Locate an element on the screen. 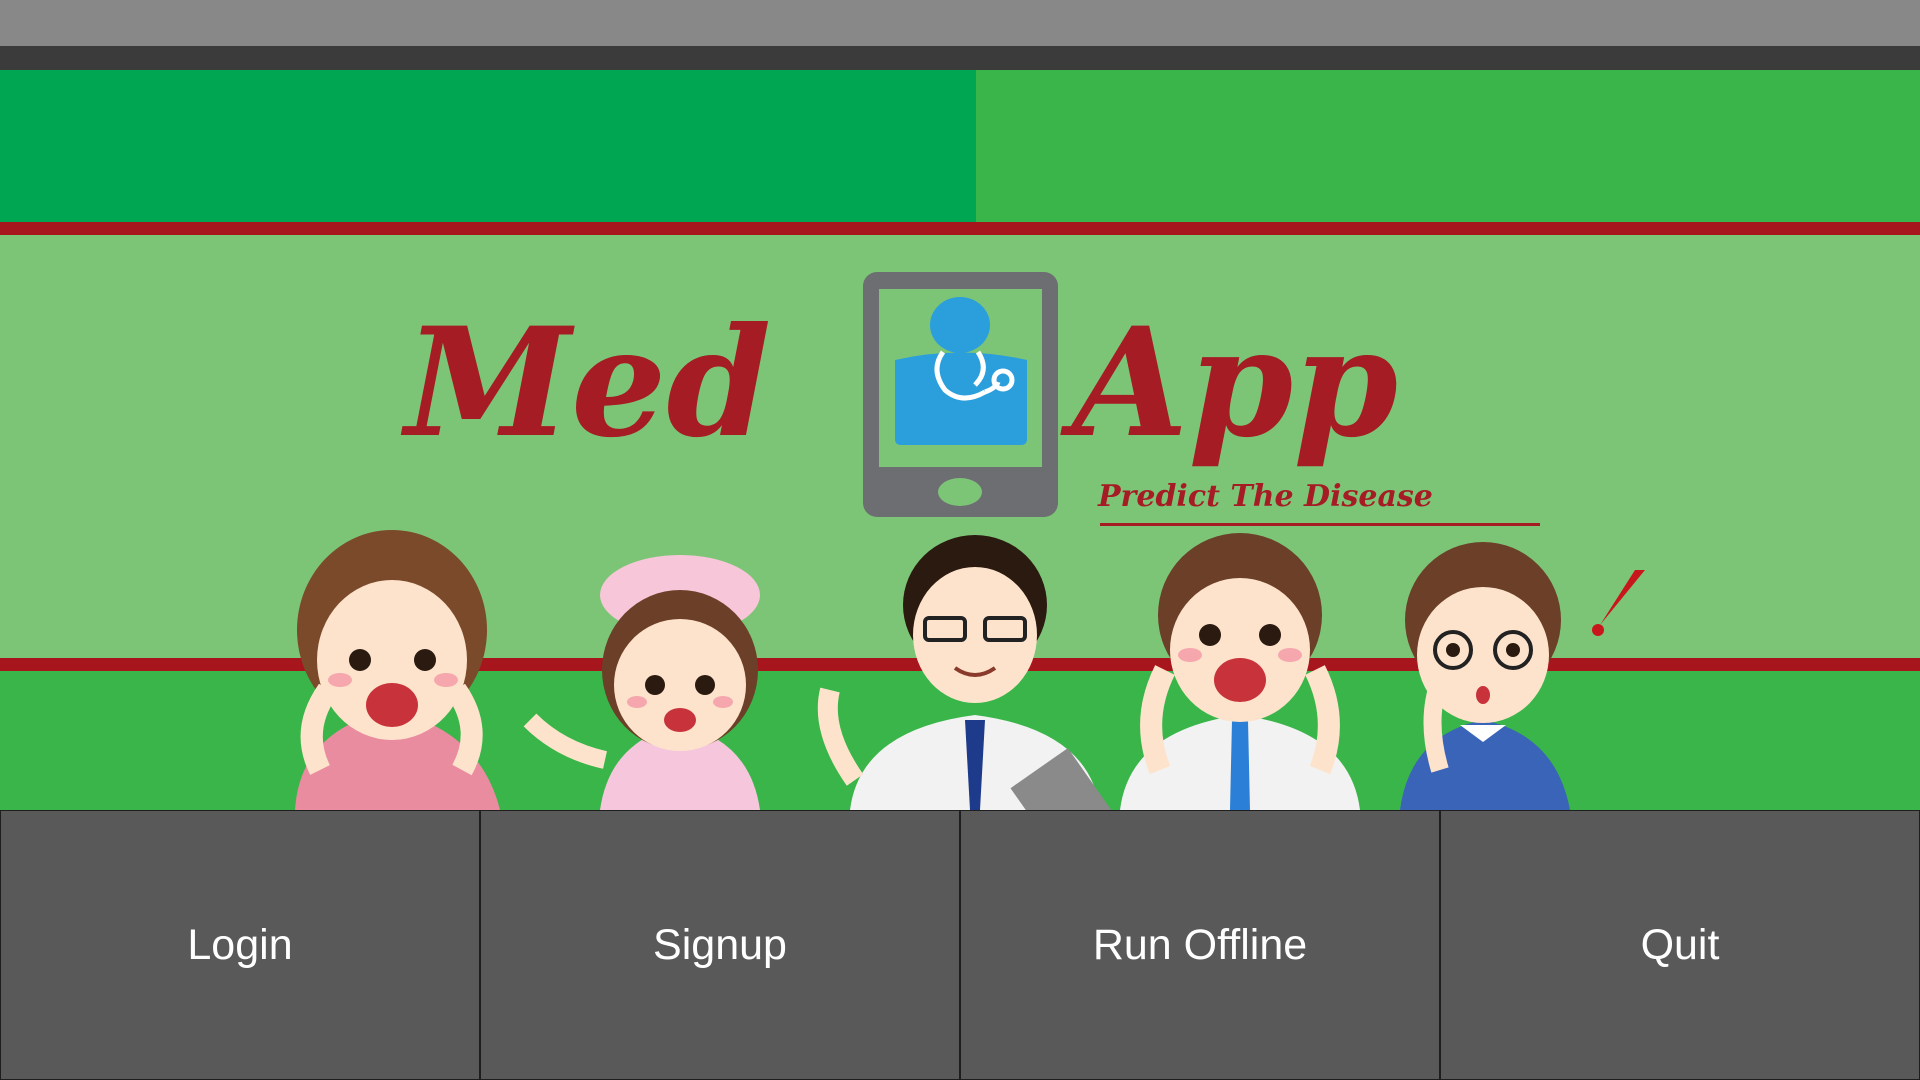 This screenshot has width=1920, height=1080. quit-button: Quit is located at coordinates (1680, 945).